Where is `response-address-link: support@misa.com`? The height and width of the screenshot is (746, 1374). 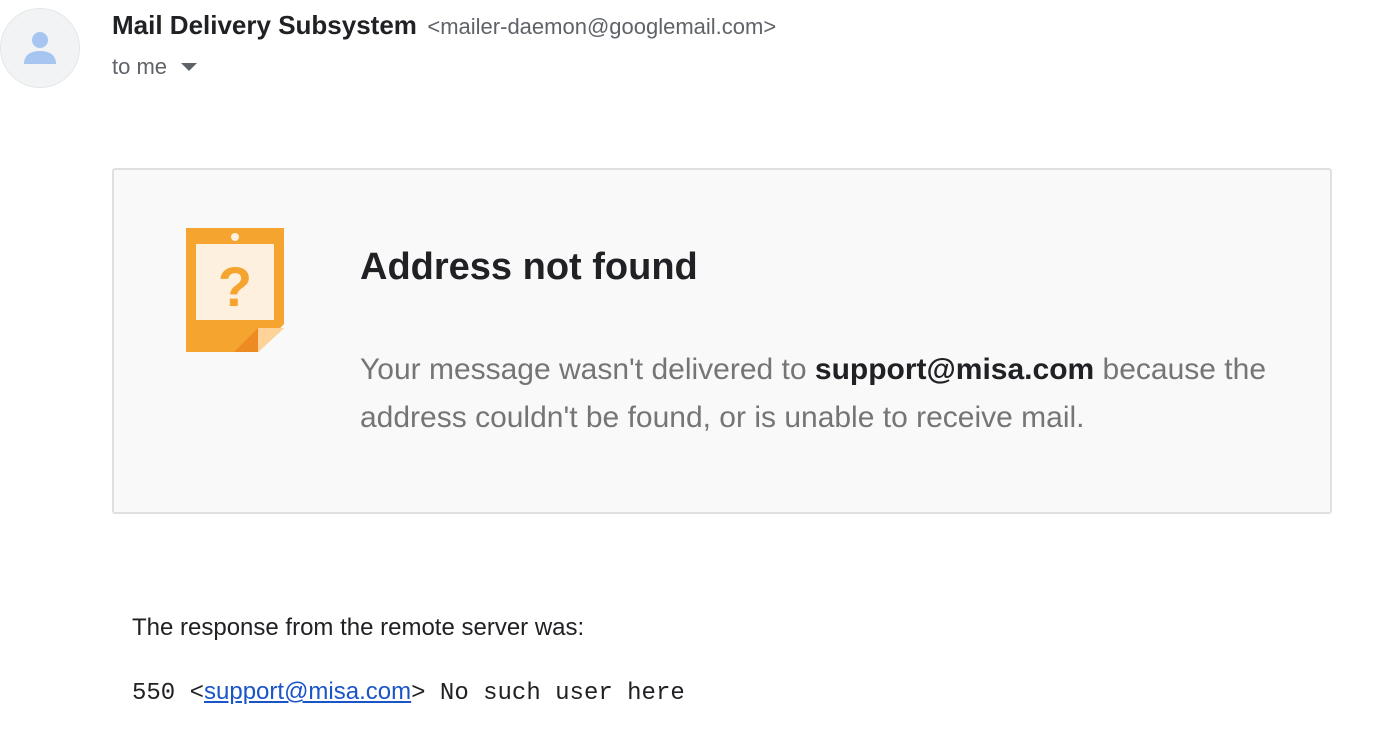
response-address-link: support@misa.com is located at coordinates (307, 691).